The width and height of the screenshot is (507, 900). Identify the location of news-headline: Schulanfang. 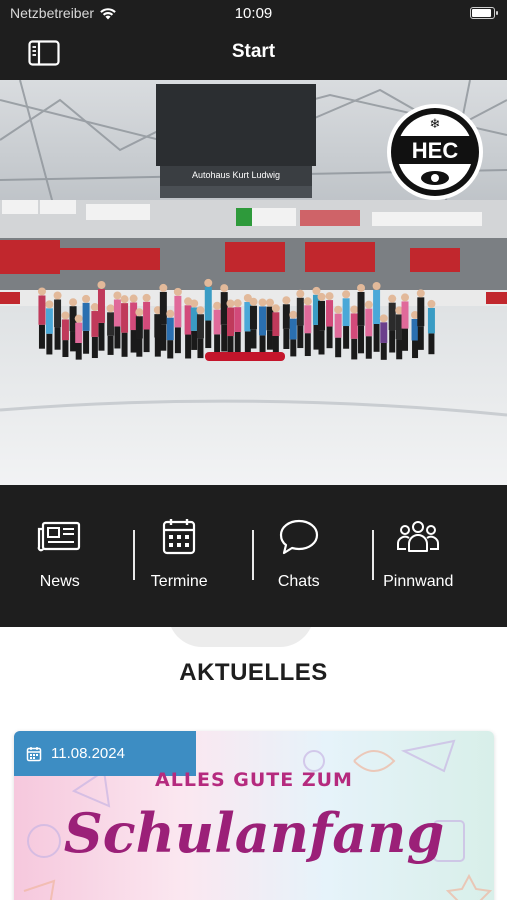
(254, 833).